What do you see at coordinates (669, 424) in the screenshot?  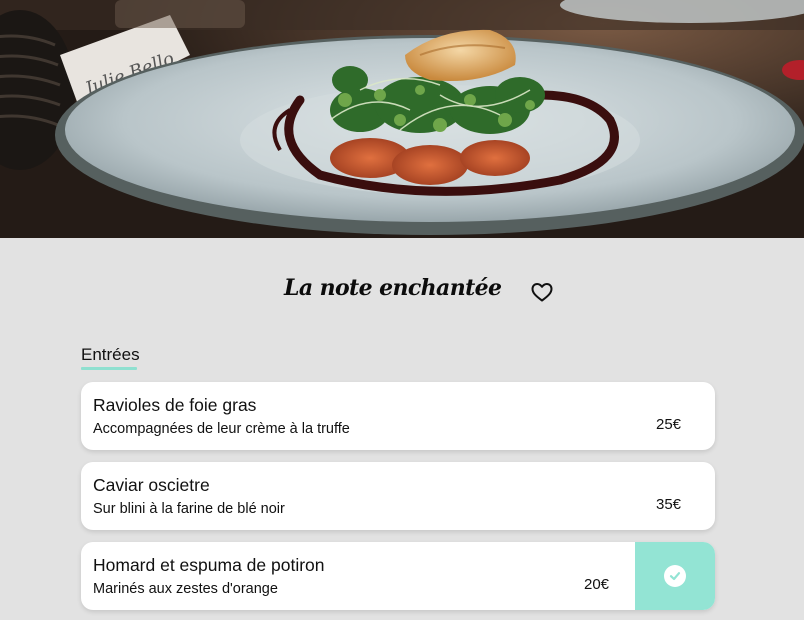 I see `menu-item-price: 25€` at bounding box center [669, 424].